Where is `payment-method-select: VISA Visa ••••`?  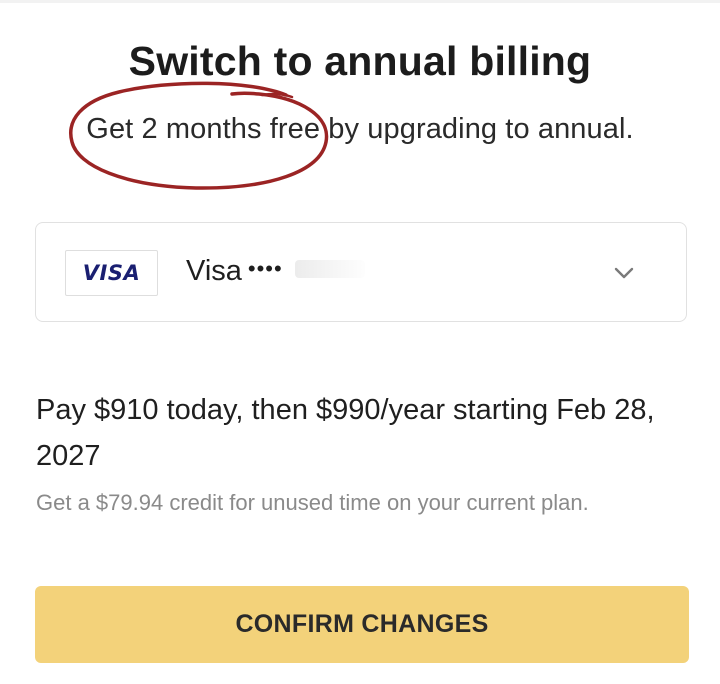 payment-method-select: VISA Visa •••• is located at coordinates (361, 272).